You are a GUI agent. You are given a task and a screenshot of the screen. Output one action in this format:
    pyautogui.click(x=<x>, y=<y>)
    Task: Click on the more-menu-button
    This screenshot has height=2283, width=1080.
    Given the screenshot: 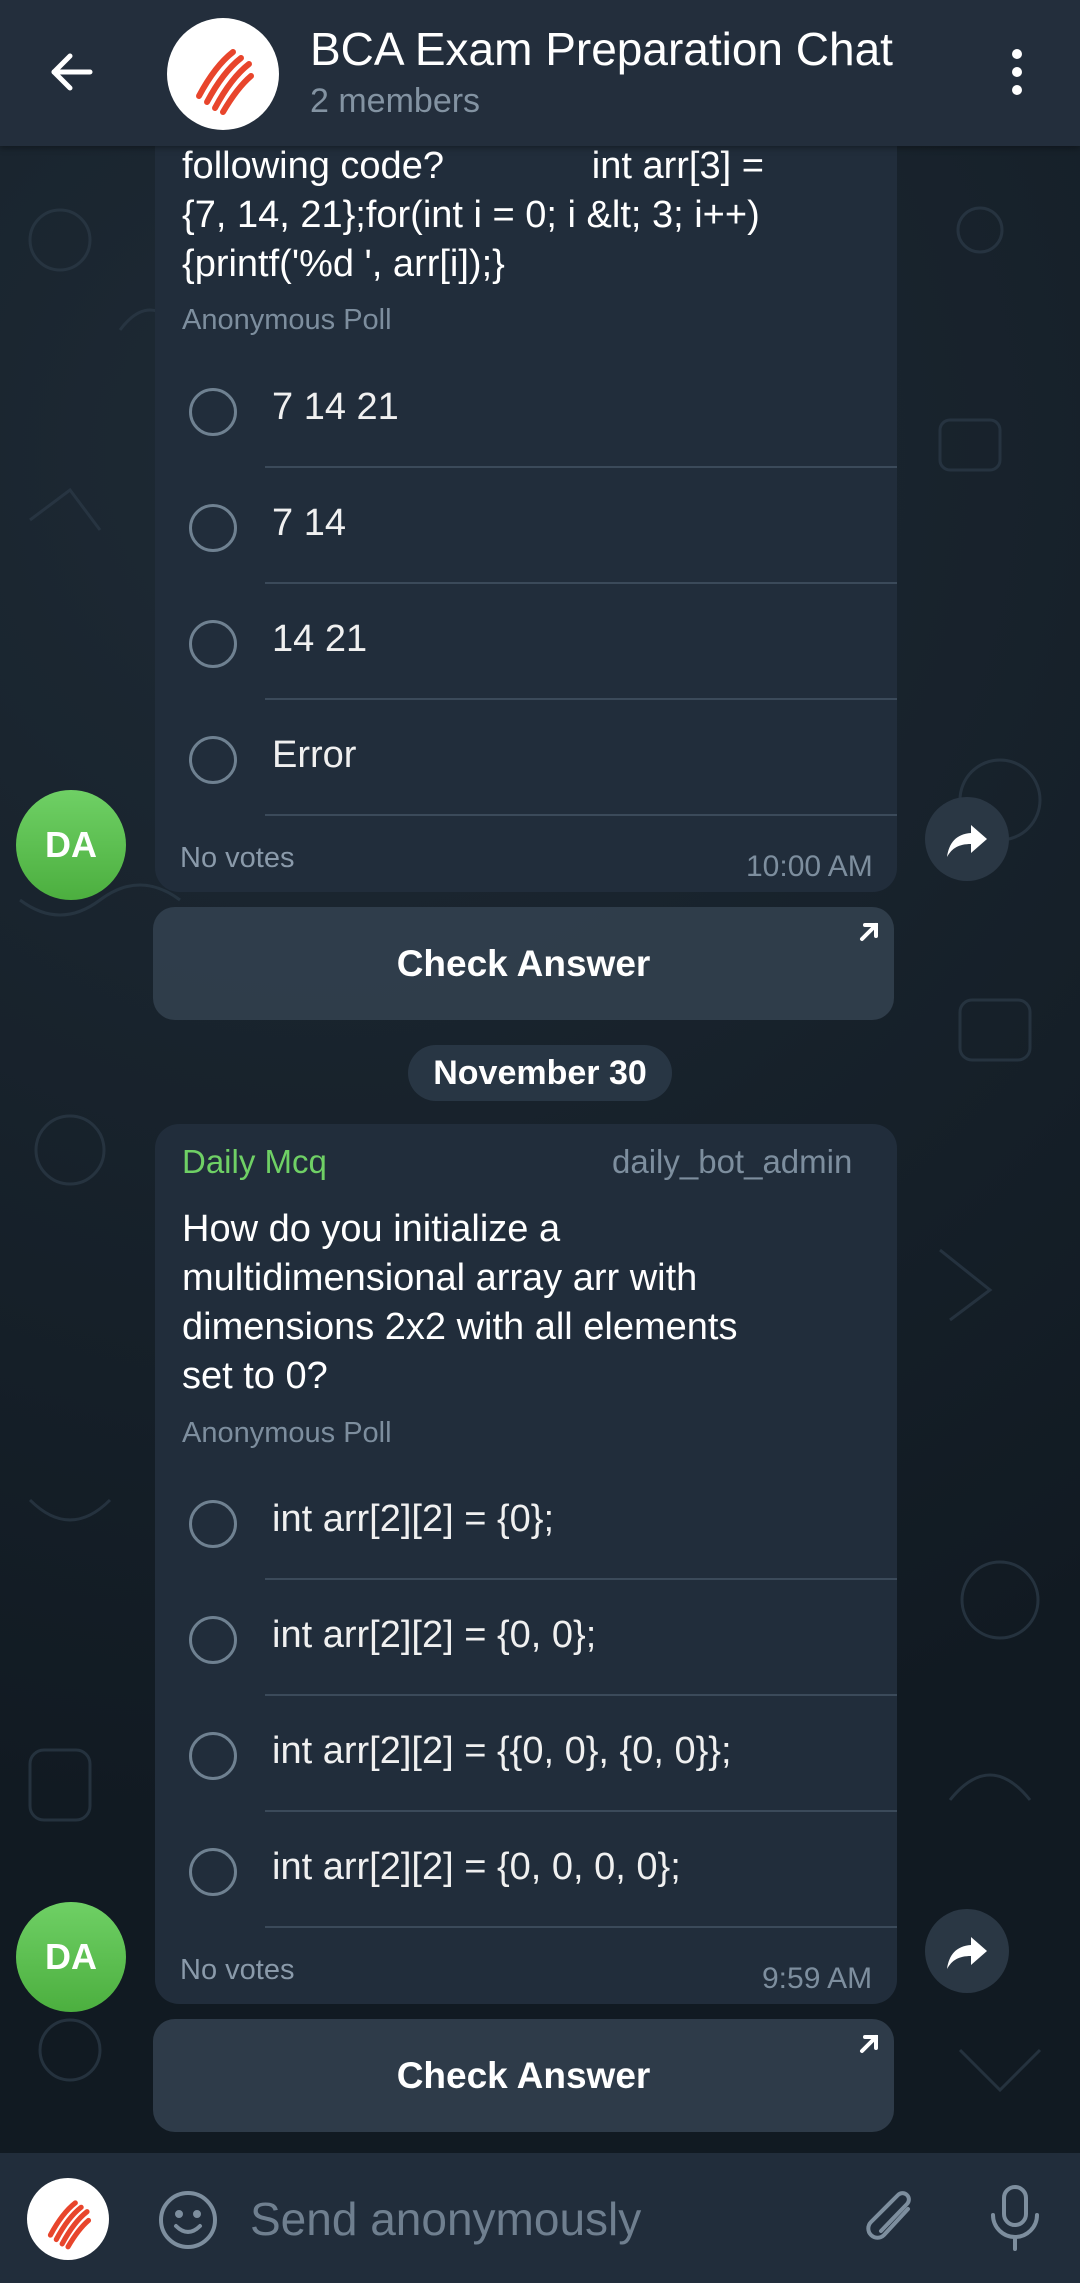 What is the action you would take?
    pyautogui.click(x=1017, y=72)
    